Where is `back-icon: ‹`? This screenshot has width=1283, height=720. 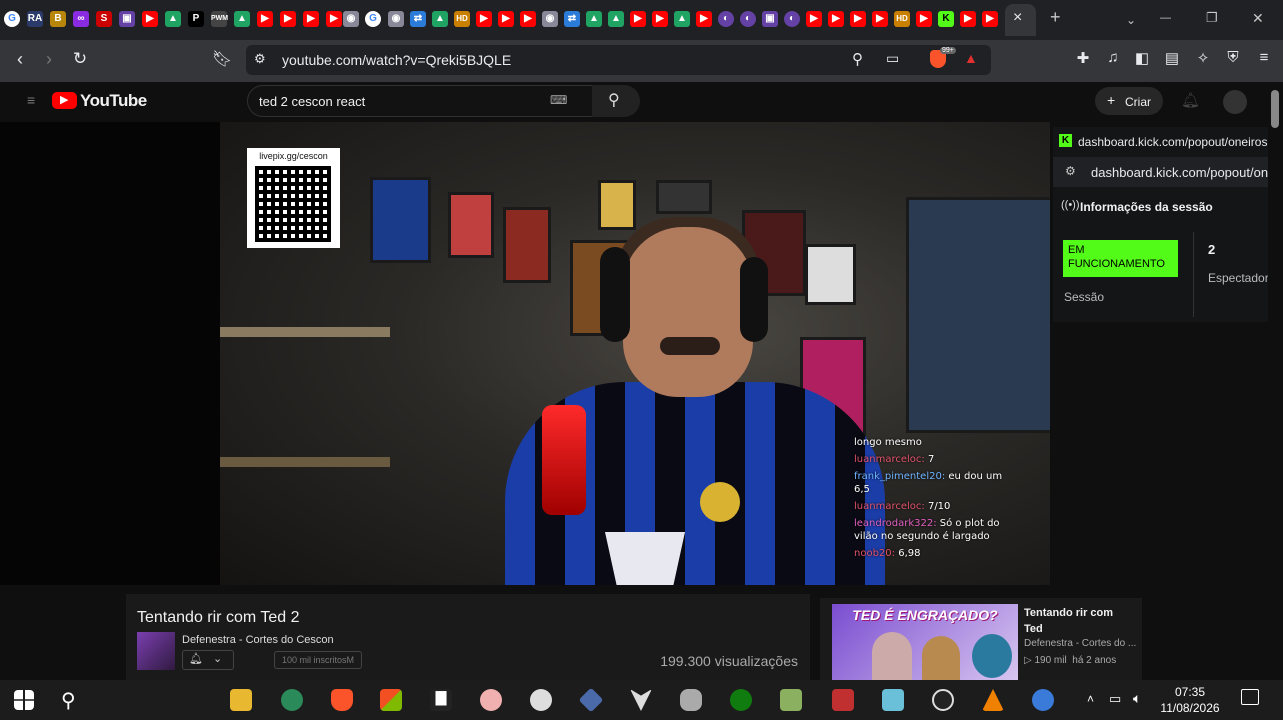 back-icon: ‹ is located at coordinates (20, 59).